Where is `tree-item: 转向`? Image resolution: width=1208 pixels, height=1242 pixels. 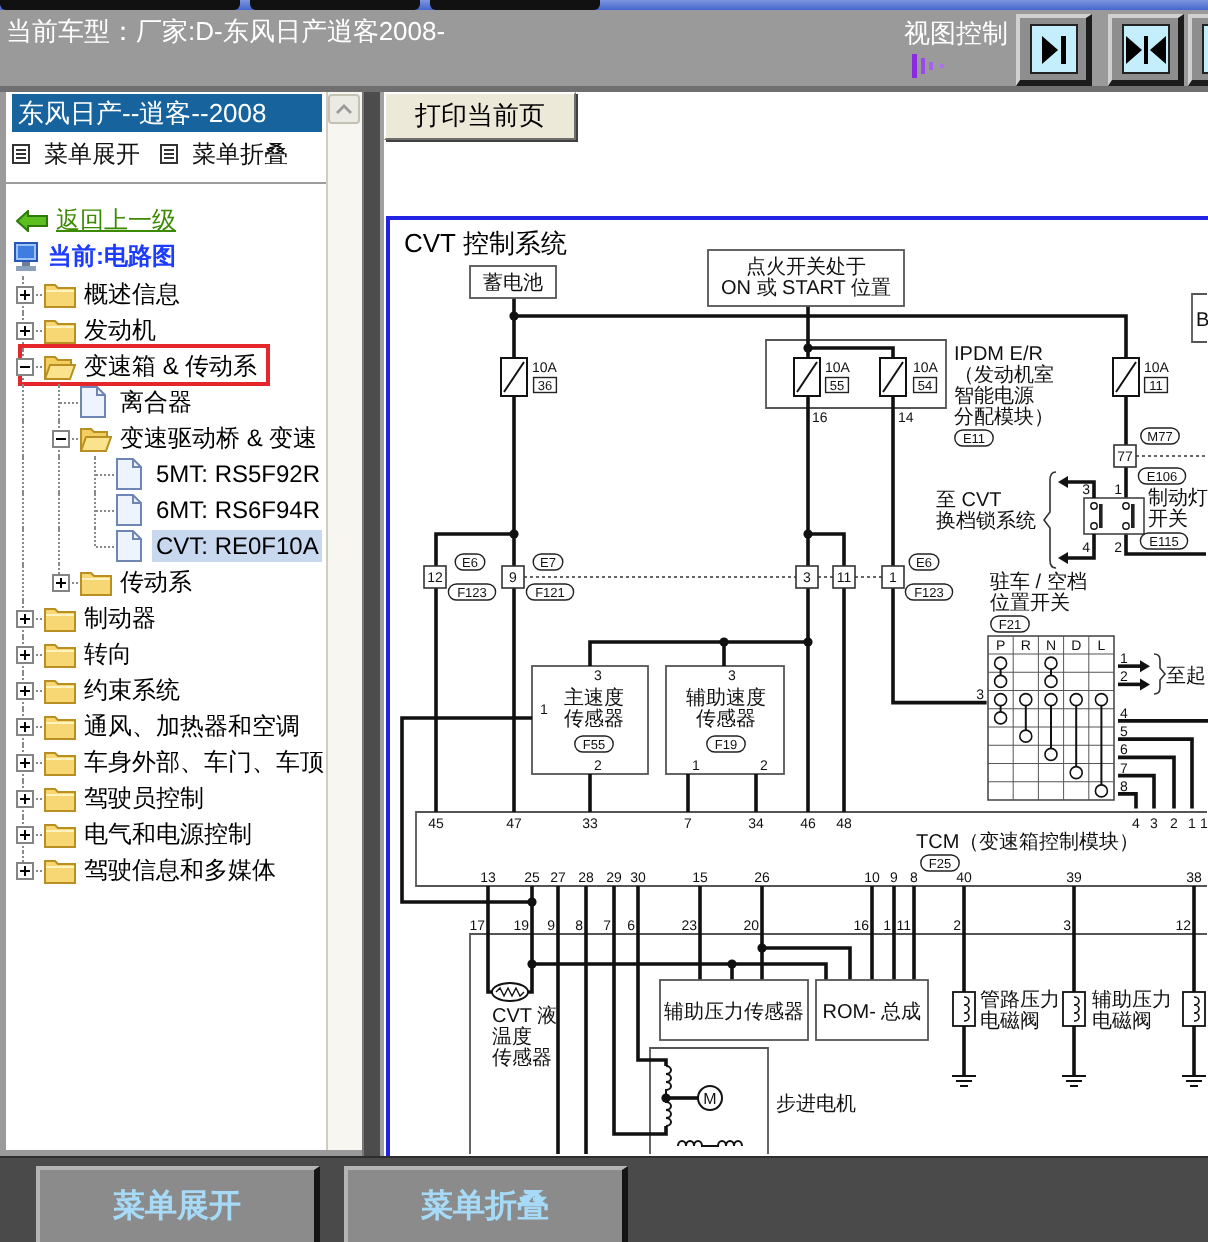 tree-item: 转向 is located at coordinates (108, 654).